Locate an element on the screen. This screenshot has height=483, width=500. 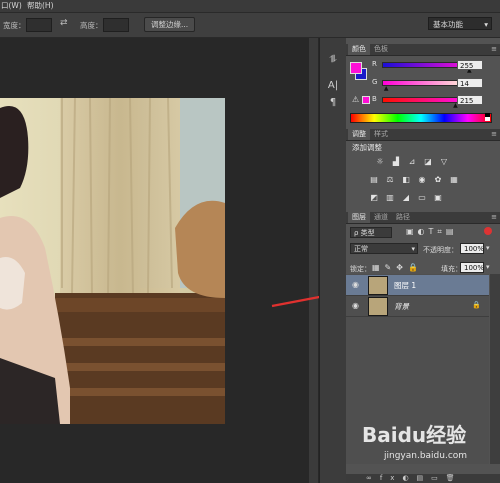
hue-icon: ▤ is located at coordinates (374, 180).